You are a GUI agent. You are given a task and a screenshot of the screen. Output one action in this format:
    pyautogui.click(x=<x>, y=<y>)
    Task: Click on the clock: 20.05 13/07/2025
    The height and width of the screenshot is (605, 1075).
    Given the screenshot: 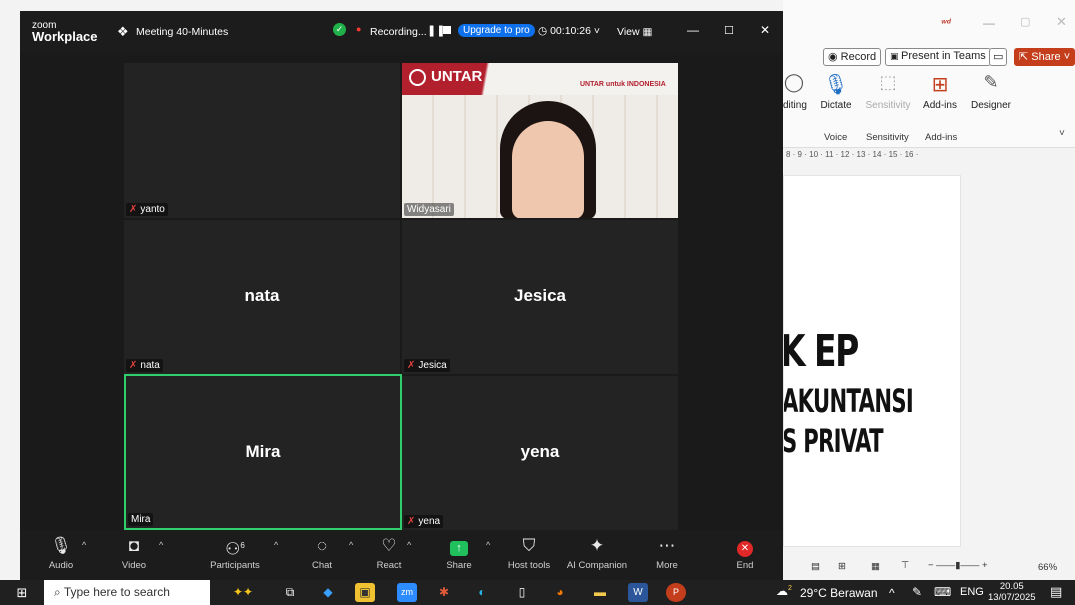 What is the action you would take?
    pyautogui.click(x=1012, y=592)
    